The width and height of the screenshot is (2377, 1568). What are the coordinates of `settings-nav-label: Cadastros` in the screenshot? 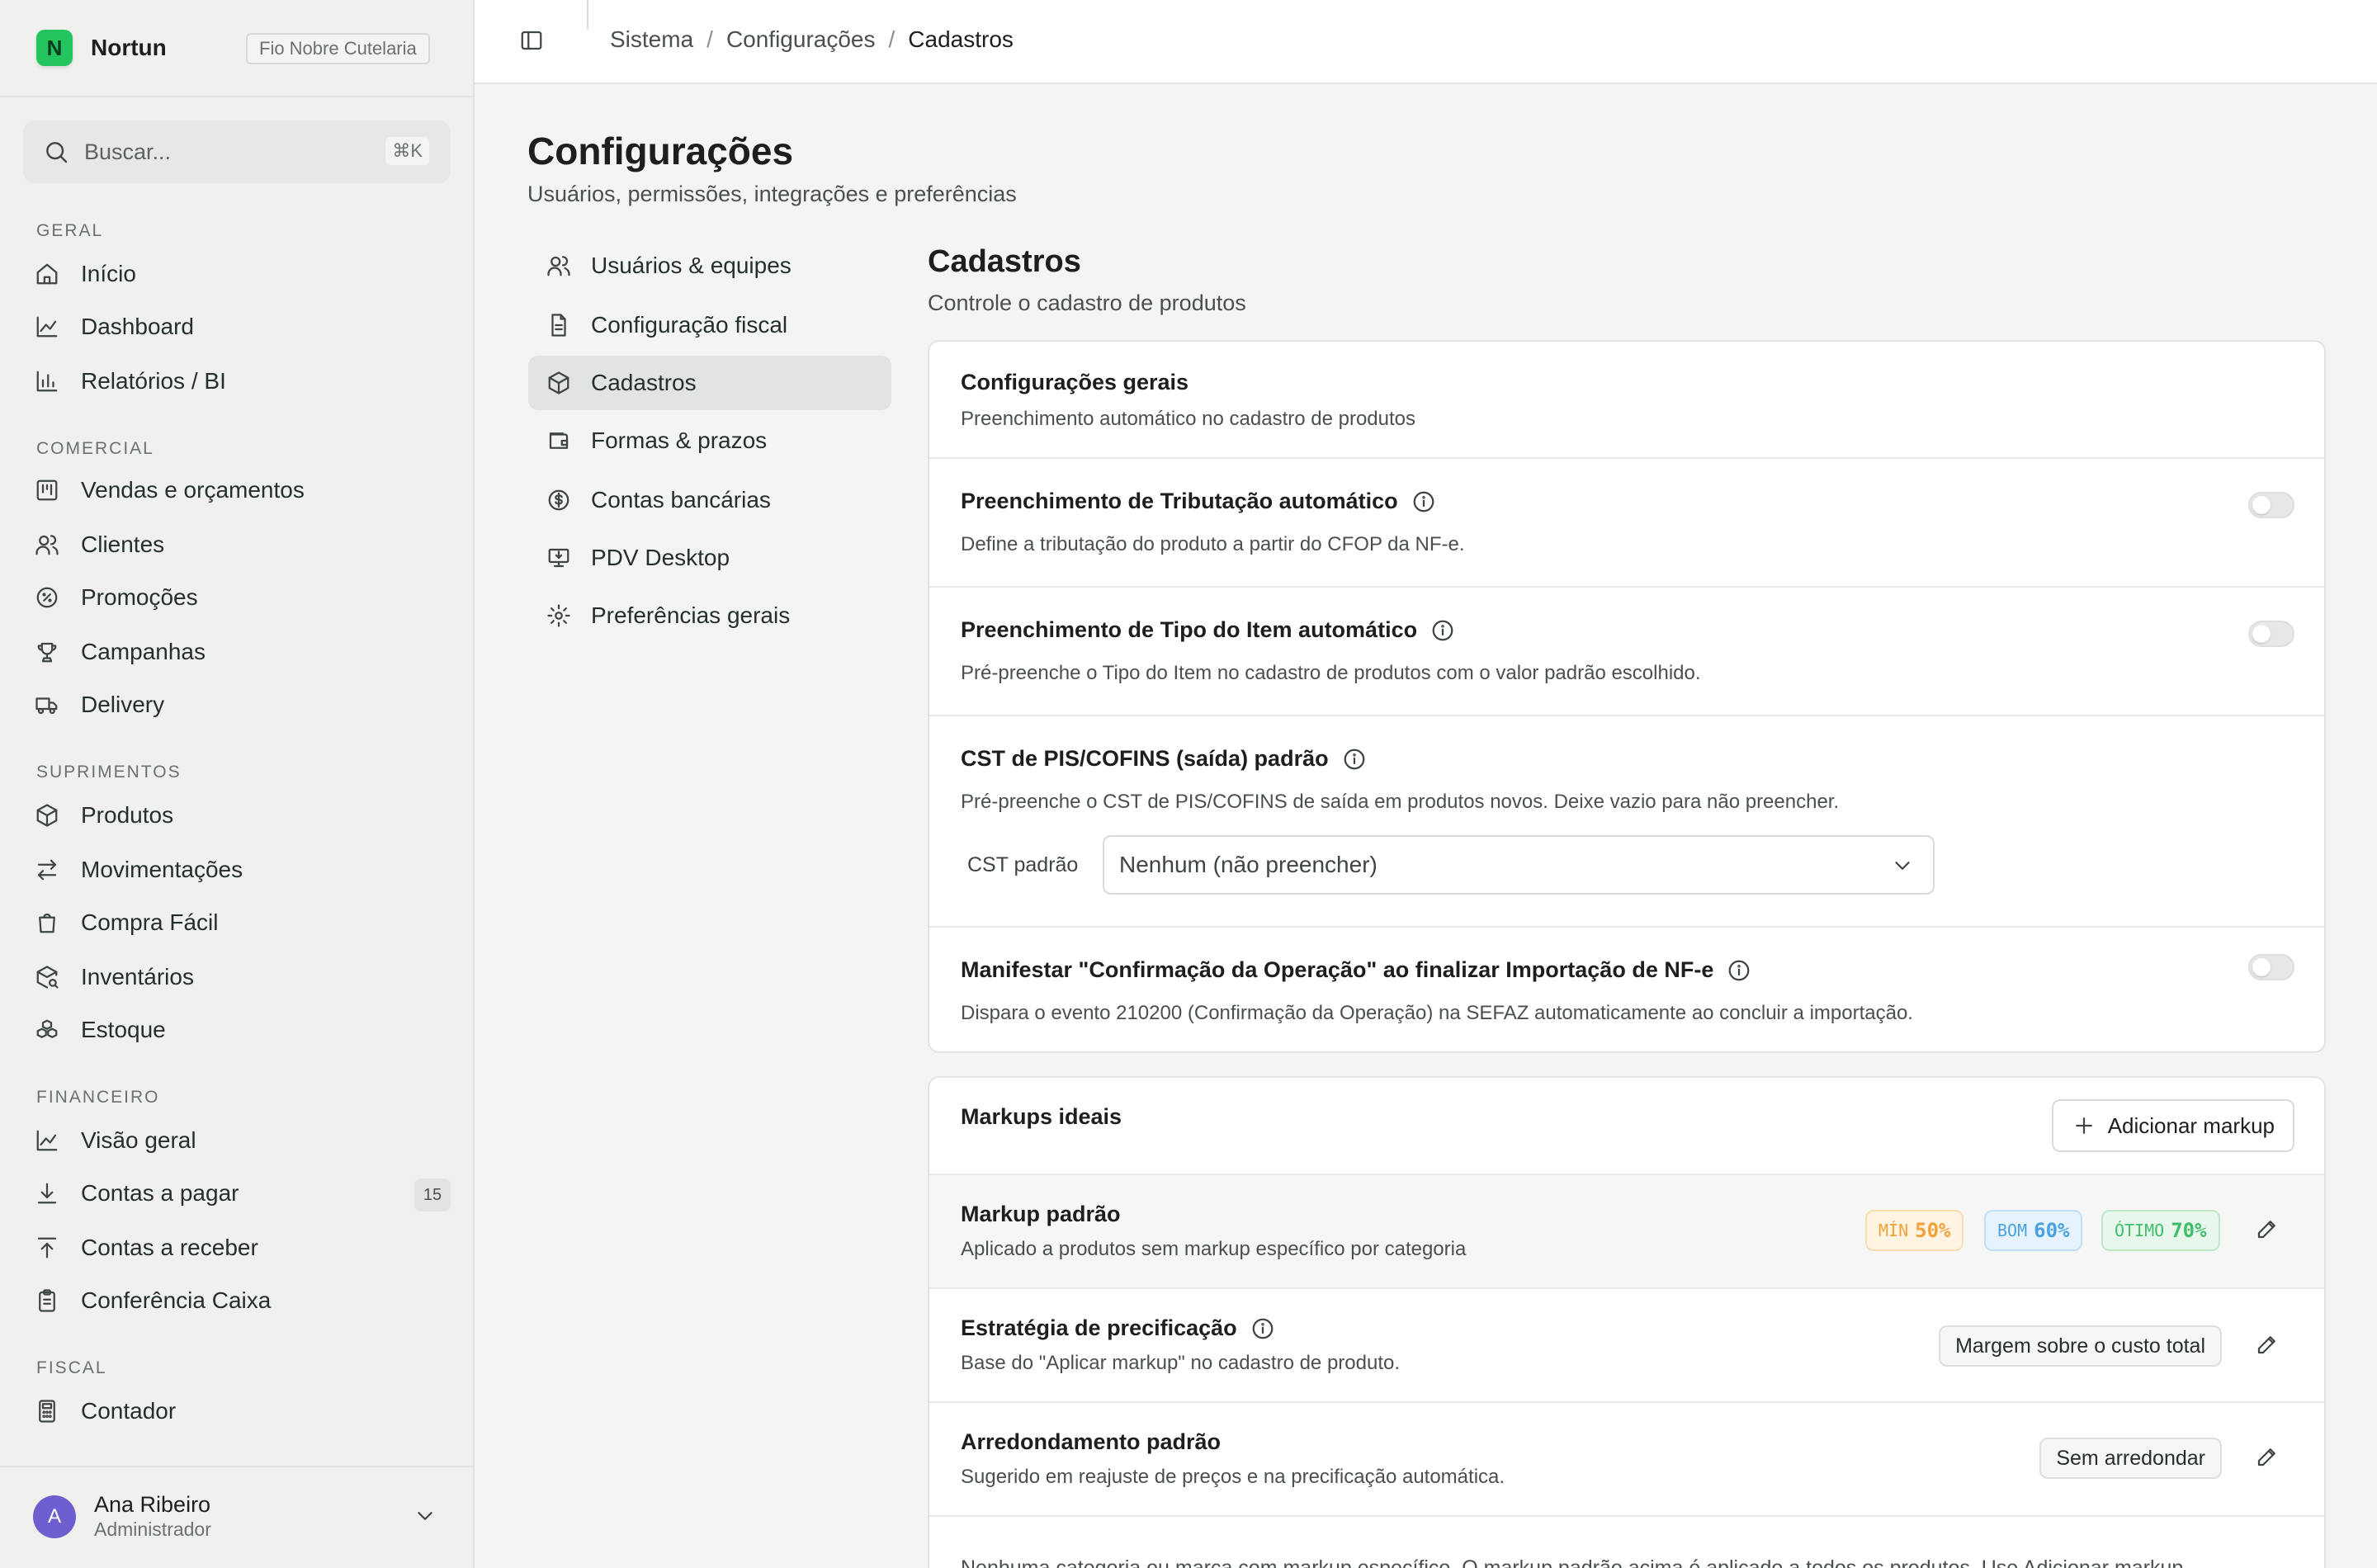 It's located at (644, 382).